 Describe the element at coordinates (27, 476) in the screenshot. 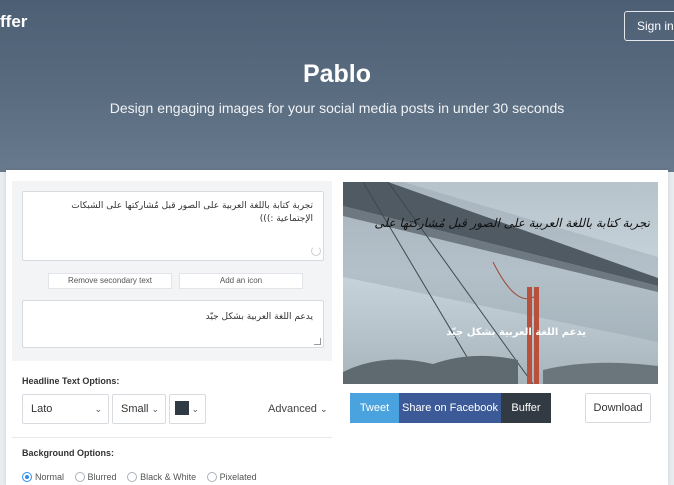

I see `radio-selected-icon` at that location.